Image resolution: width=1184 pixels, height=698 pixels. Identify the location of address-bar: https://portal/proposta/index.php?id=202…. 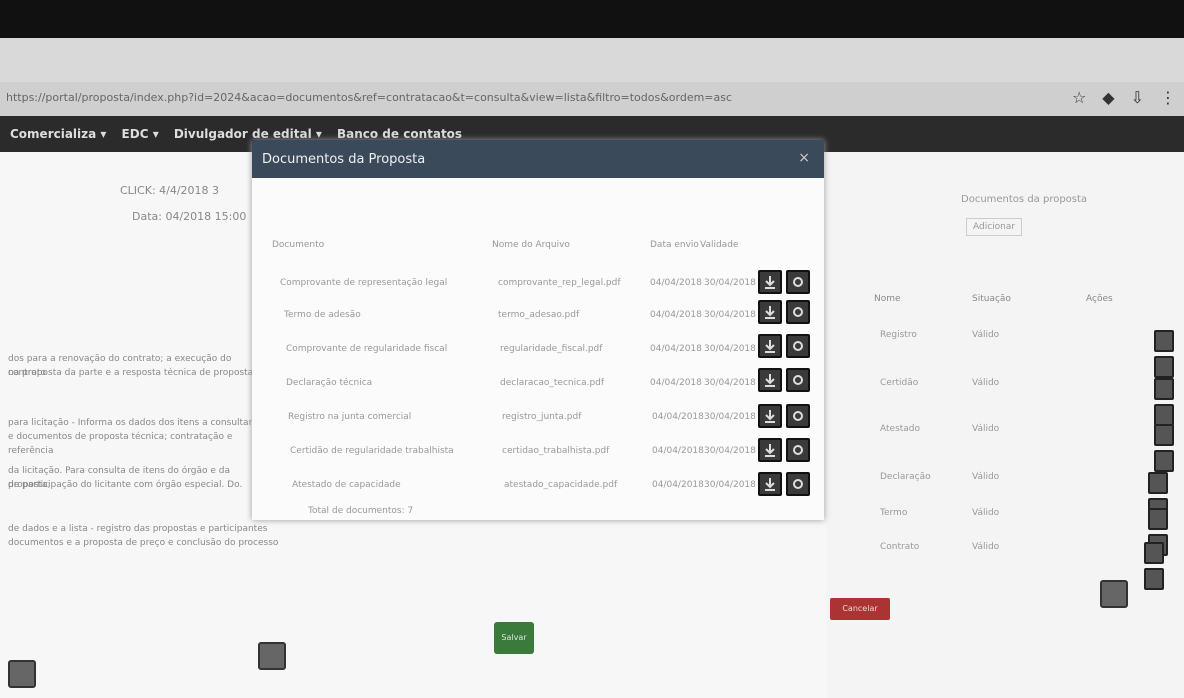
(592, 99).